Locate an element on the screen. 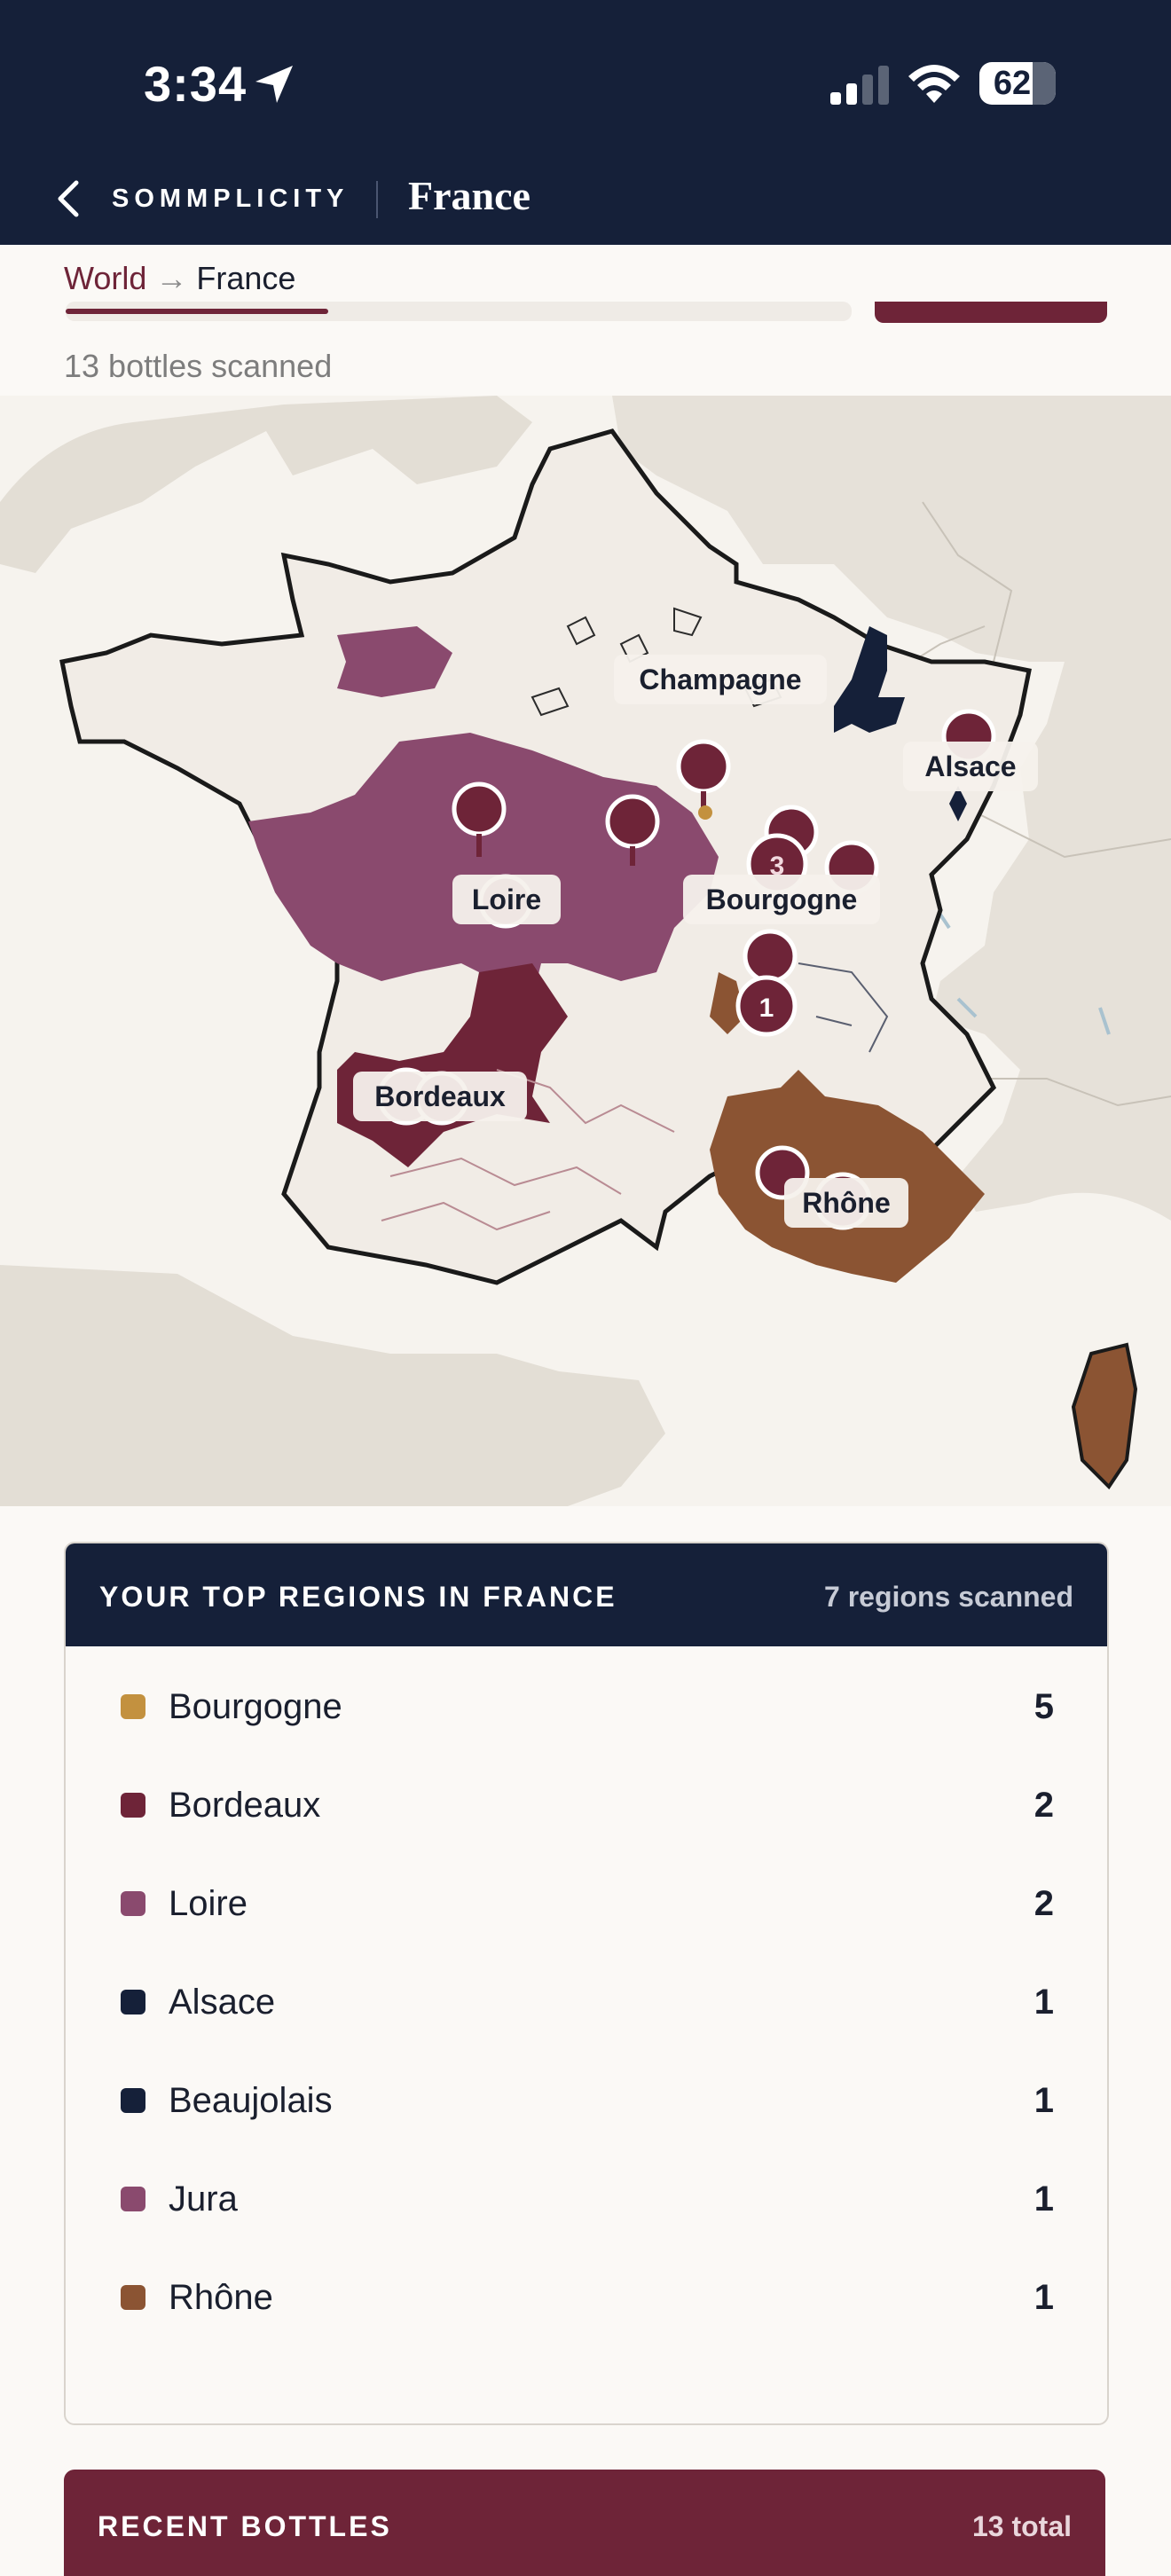 The height and width of the screenshot is (2576, 1171). back-chevron-icon is located at coordinates (69, 198).